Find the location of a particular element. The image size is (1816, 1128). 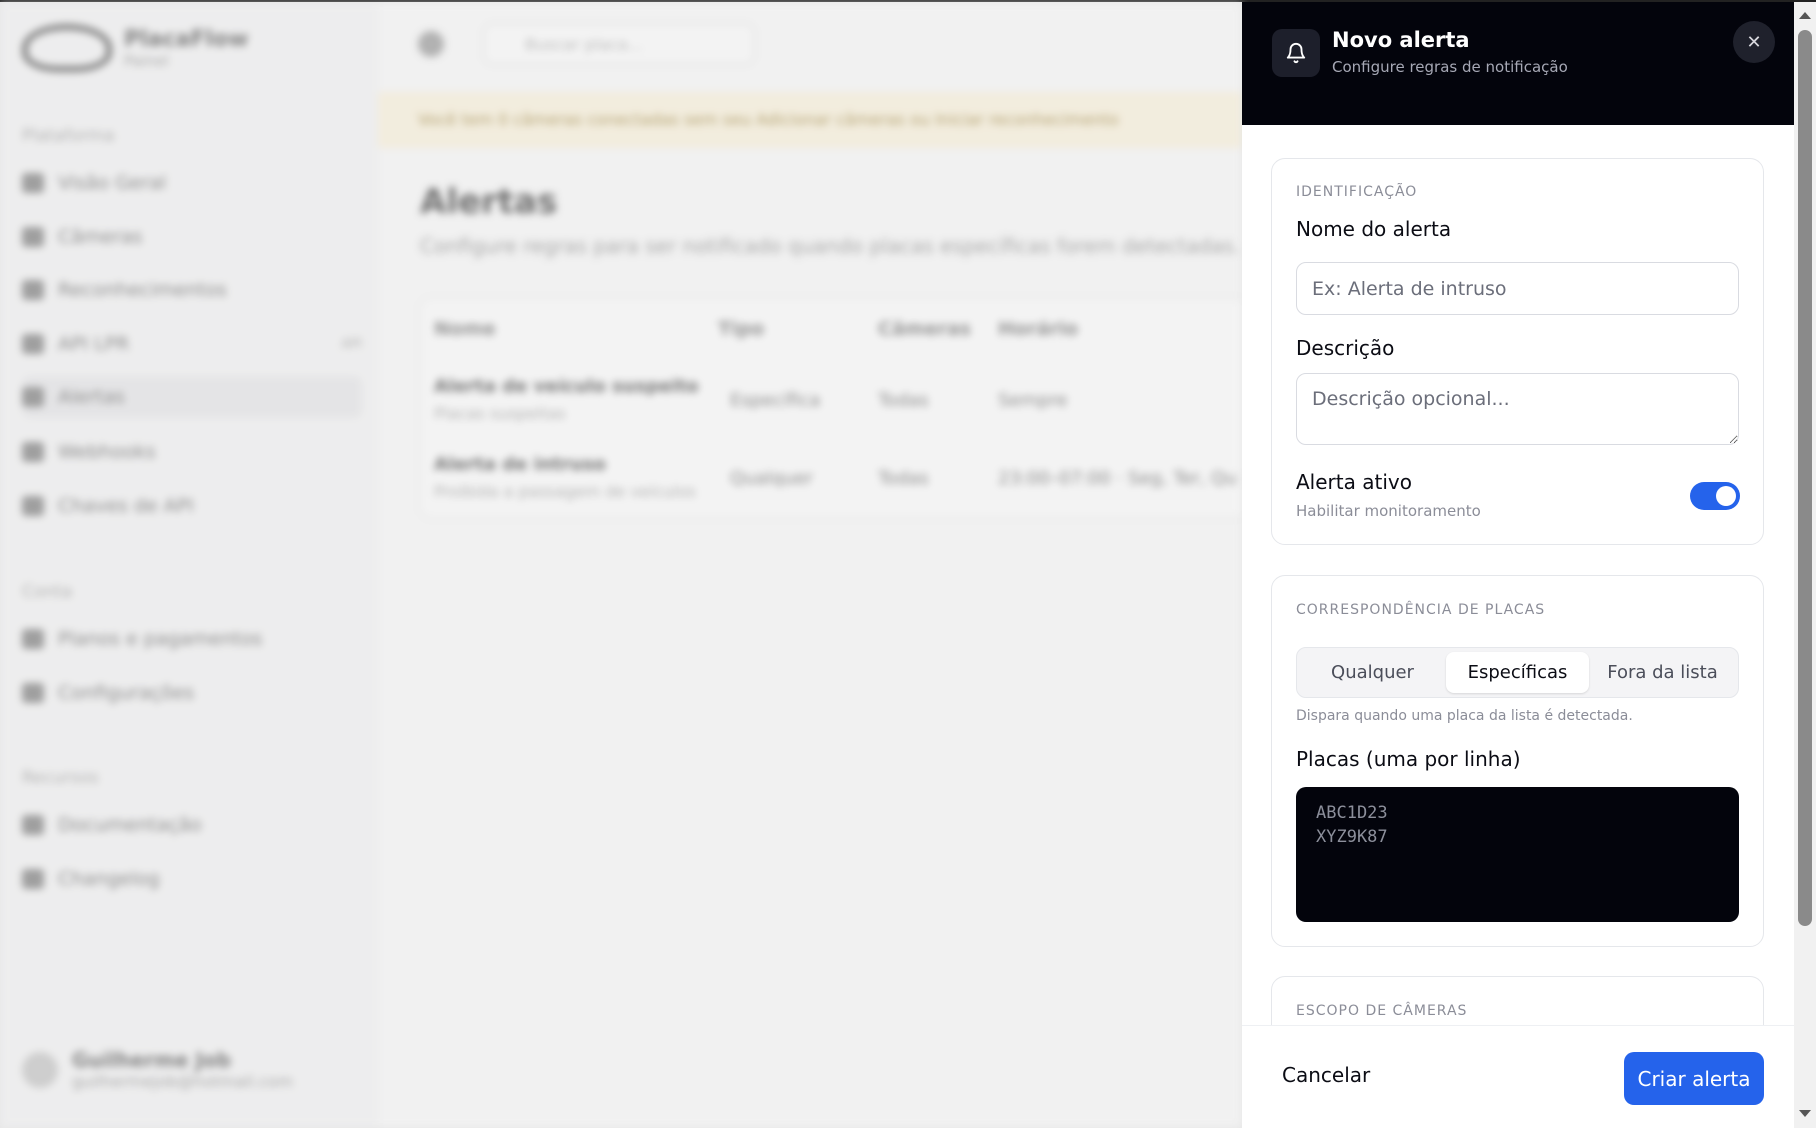

table-cell-name: Alerta de veículo suspeito is located at coordinates (566, 386).